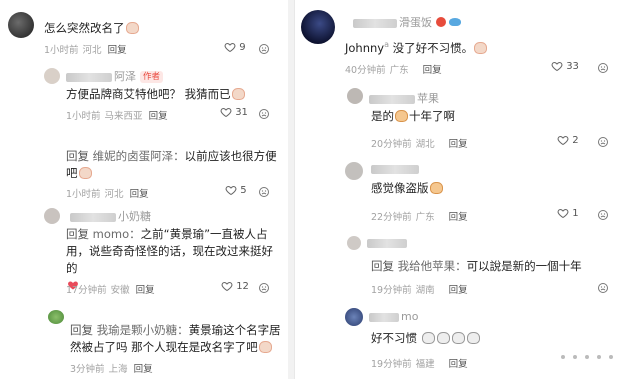  Describe the element at coordinates (413, 116) in the screenshot. I see `comment-text: 是的 十年了啊` at that location.